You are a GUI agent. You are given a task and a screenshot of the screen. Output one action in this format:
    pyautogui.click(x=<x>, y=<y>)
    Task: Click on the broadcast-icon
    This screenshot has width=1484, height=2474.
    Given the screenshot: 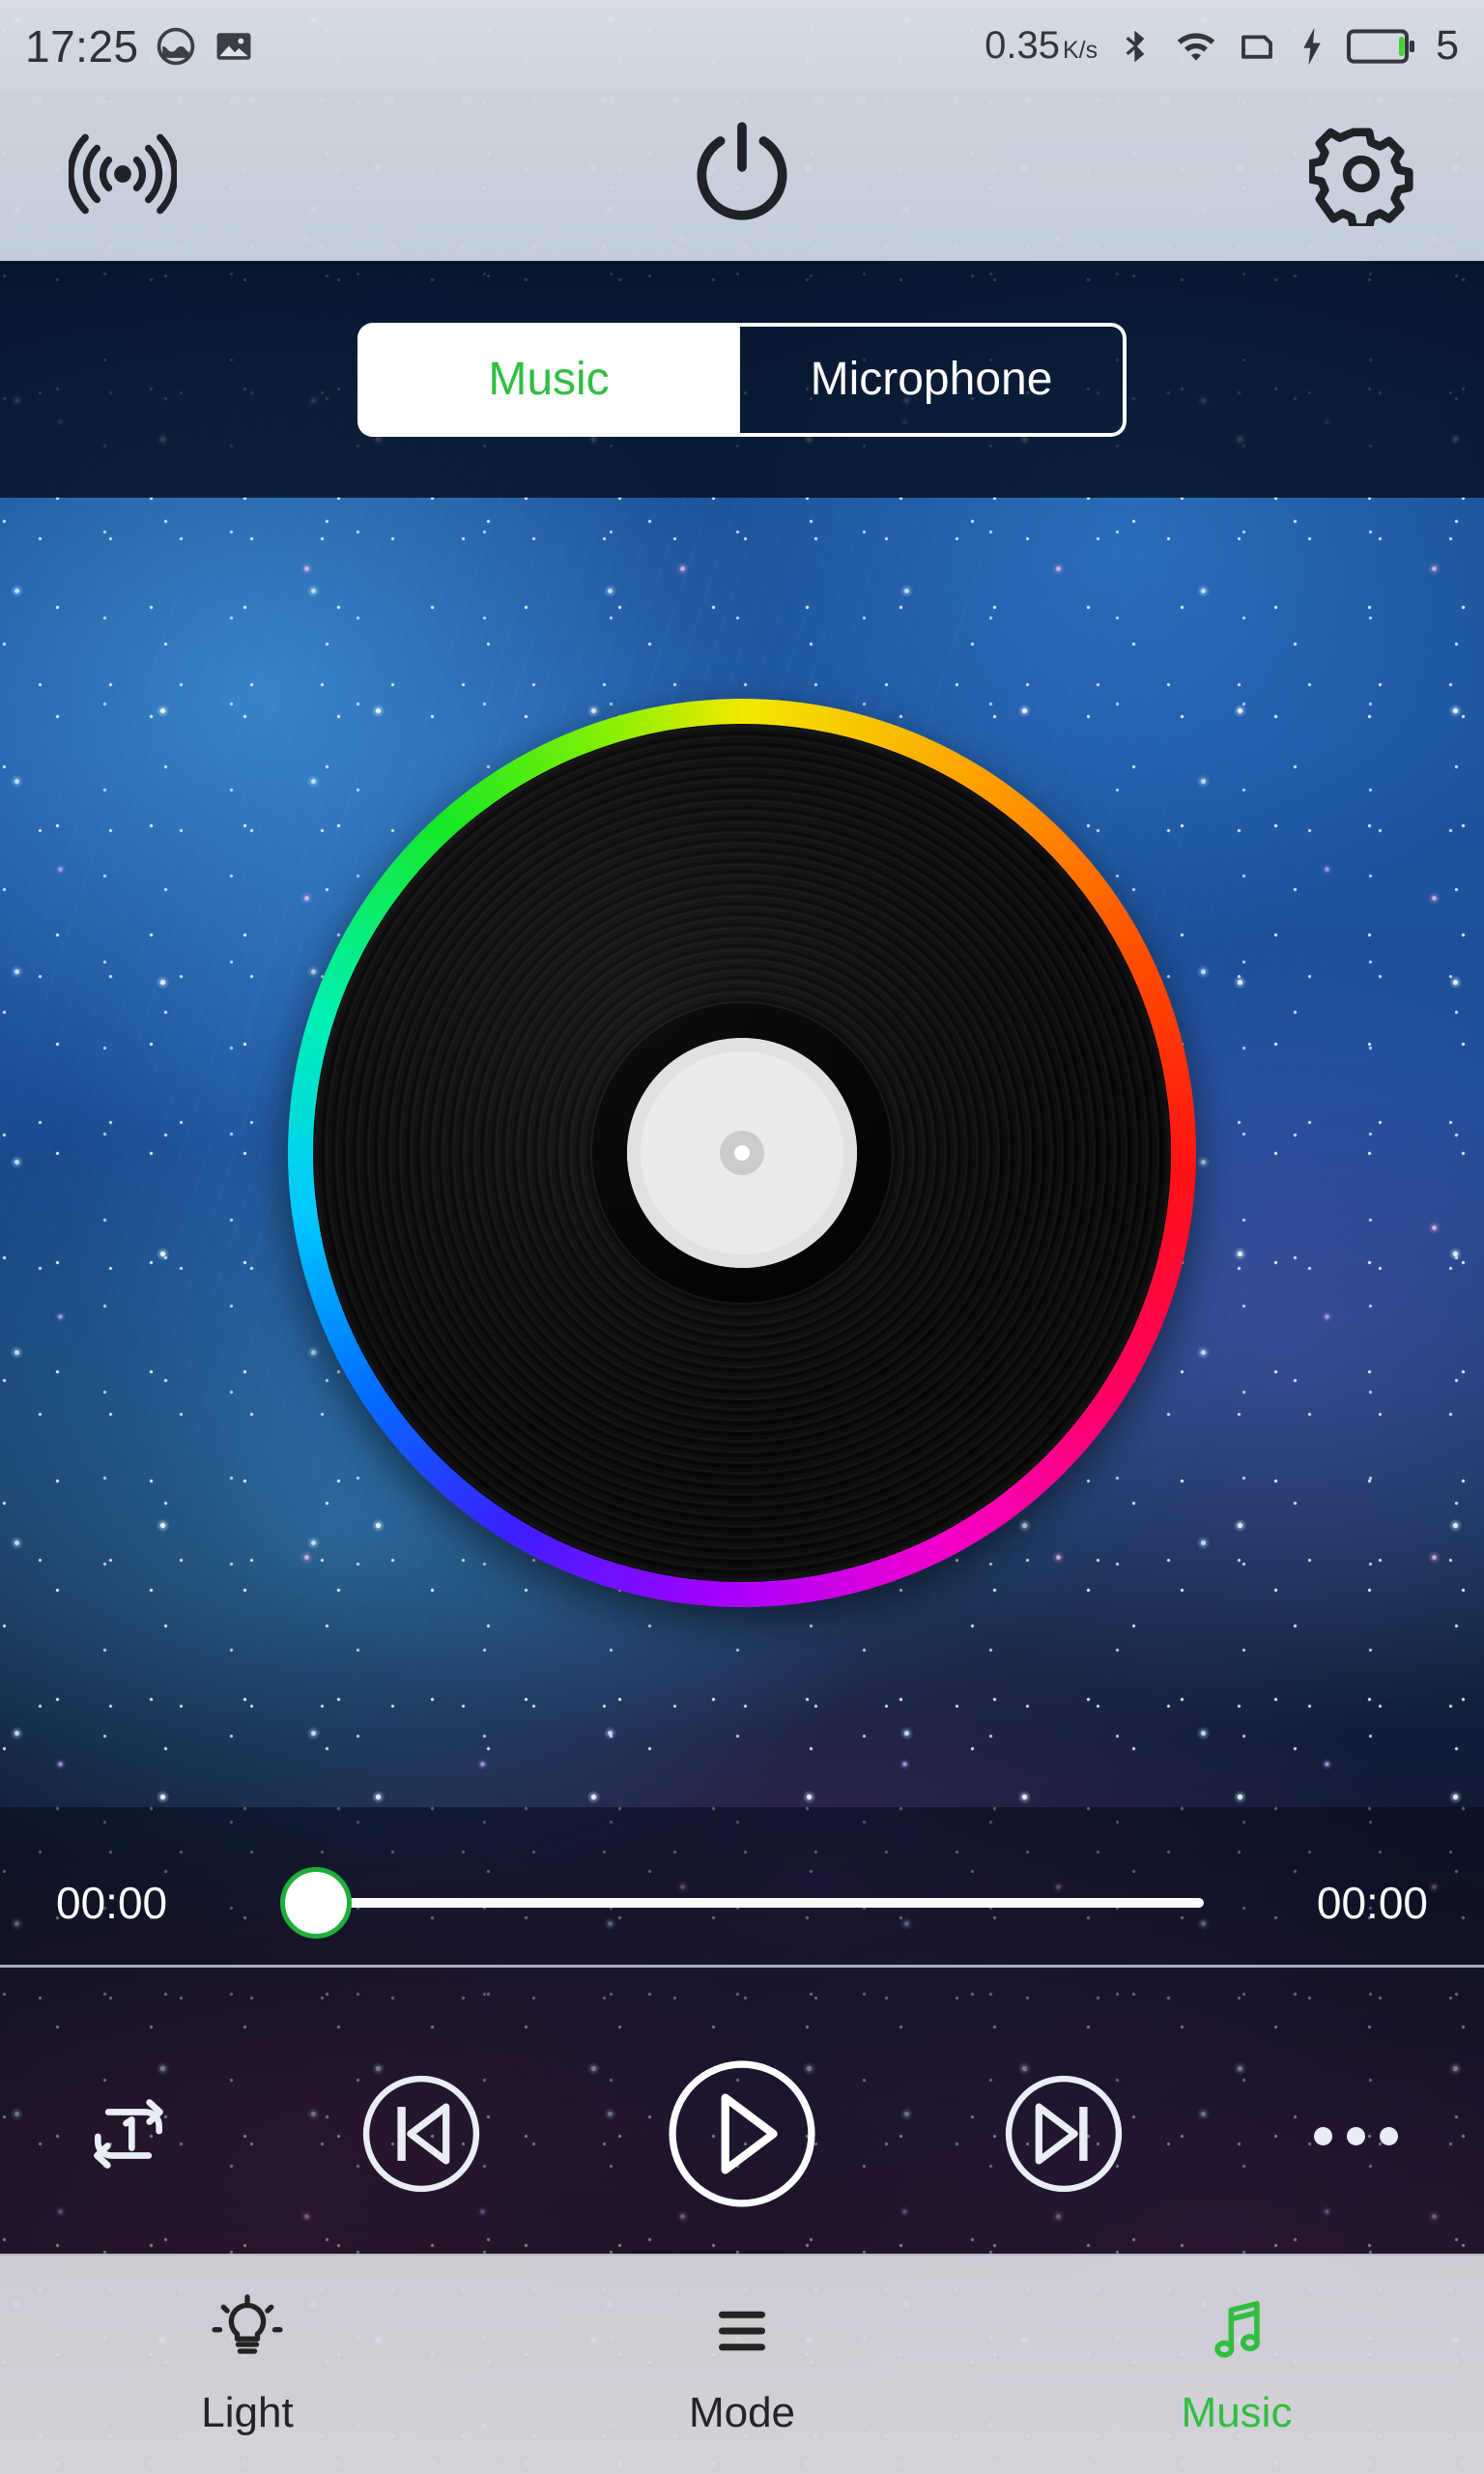 What is the action you would take?
    pyautogui.click(x=123, y=177)
    